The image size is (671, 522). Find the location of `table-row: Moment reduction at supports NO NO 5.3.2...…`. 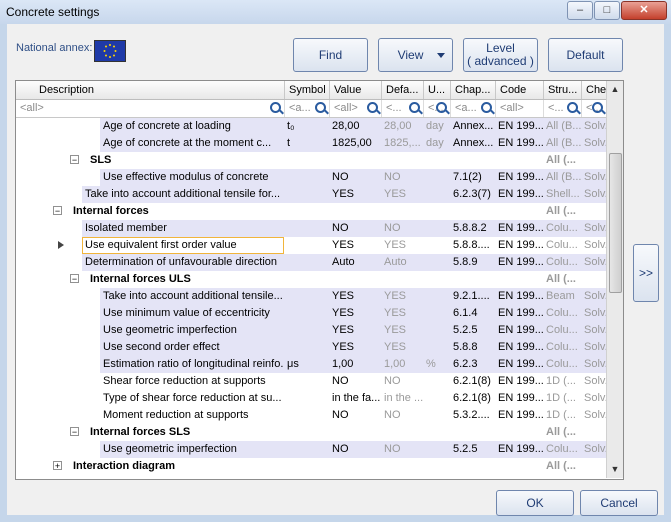

table-row: Moment reduction at supports NO NO 5.3.2...… is located at coordinates (311, 415).